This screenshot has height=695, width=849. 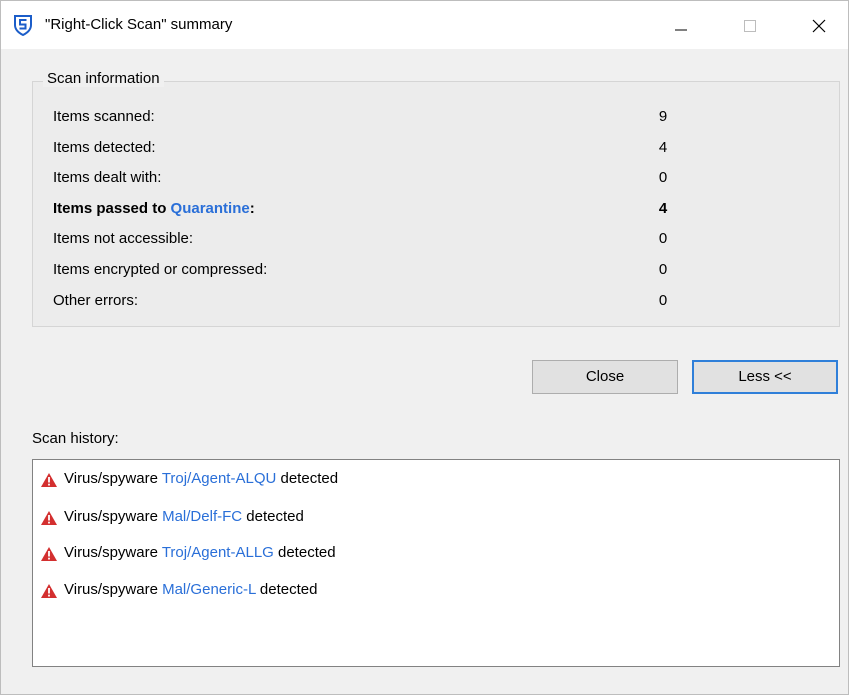 I want to click on items-scanned-row: Items scanned: 9, so click(x=363, y=119).